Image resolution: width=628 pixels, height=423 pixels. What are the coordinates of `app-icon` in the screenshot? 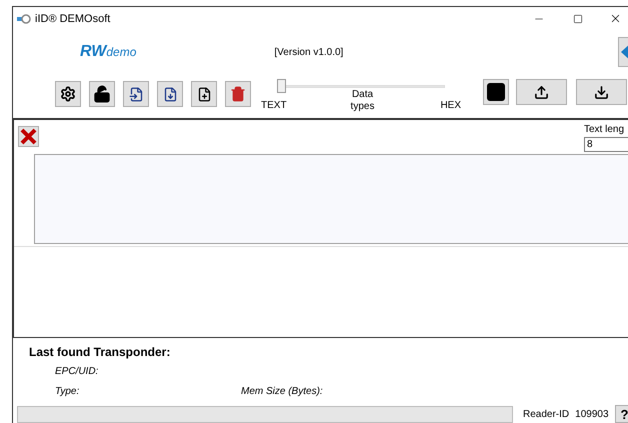 It's located at (24, 18).